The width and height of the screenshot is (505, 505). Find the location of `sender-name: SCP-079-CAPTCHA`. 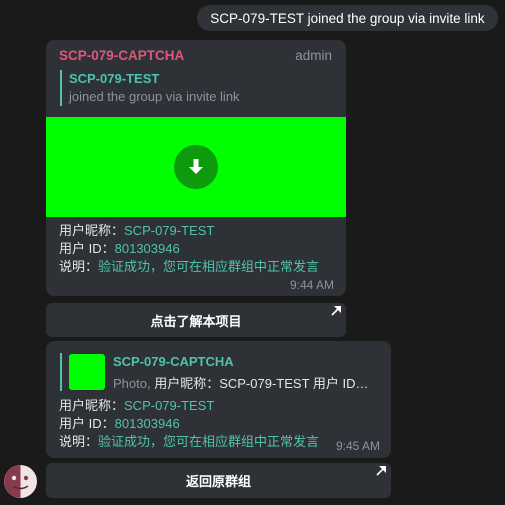

sender-name: SCP-079-CAPTCHA is located at coordinates (121, 55).